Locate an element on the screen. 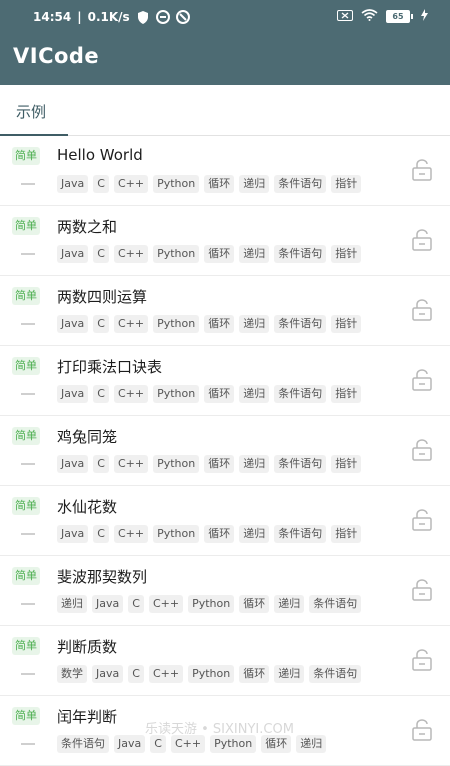 The width and height of the screenshot is (450, 766). app-title: VICode is located at coordinates (56, 56).